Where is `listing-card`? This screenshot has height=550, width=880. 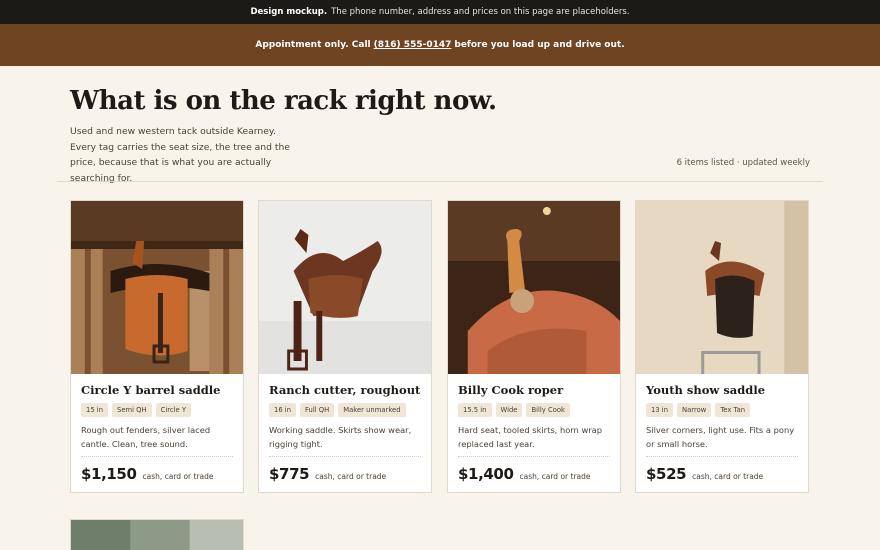 listing-card is located at coordinates (157, 534).